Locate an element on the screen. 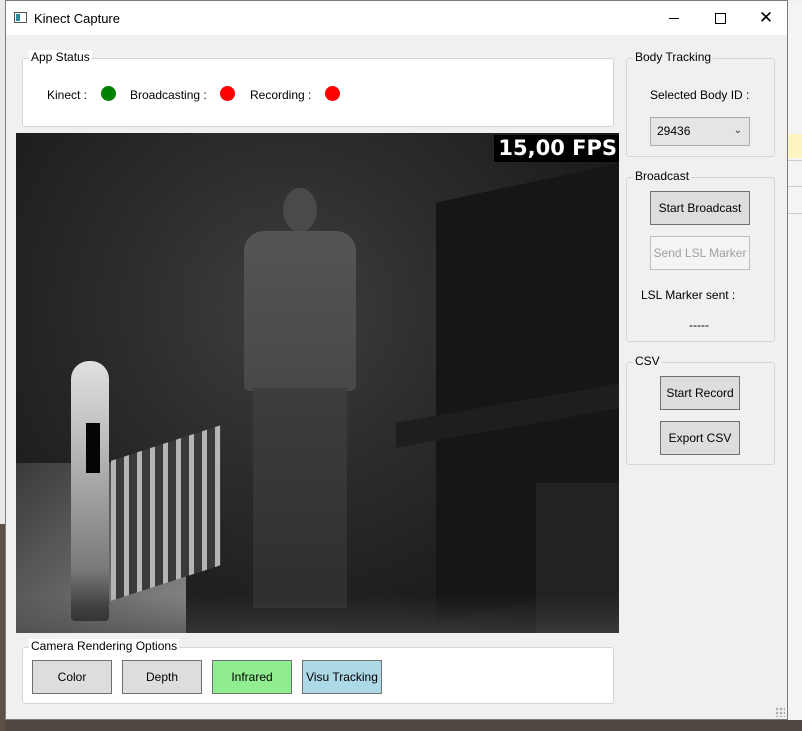 This screenshot has width=802, height=731. body-tracking-legend: Body Tracking is located at coordinates (673, 57).